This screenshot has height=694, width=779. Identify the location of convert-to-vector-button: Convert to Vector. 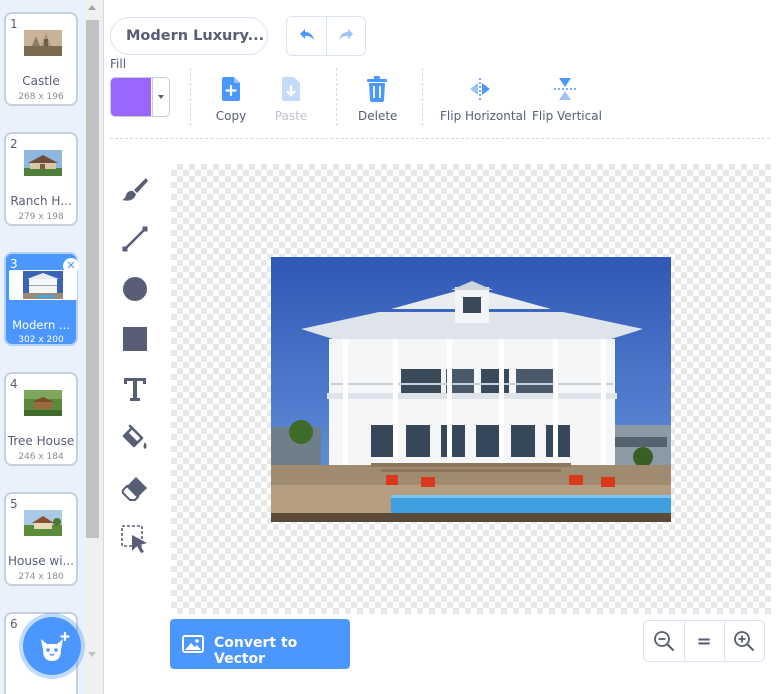
(260, 644).